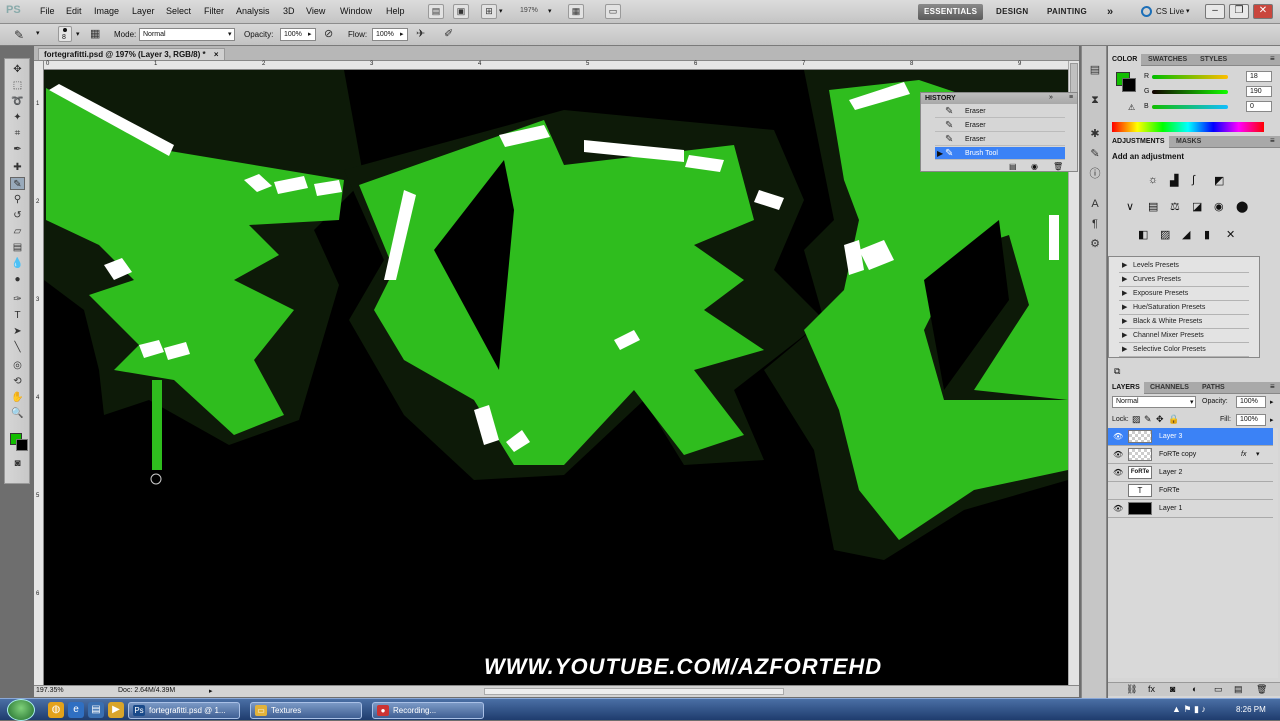  What do you see at coordinates (1194, 689) in the screenshot?
I see `new-adjustment-layer-icon: ◐` at bounding box center [1194, 689].